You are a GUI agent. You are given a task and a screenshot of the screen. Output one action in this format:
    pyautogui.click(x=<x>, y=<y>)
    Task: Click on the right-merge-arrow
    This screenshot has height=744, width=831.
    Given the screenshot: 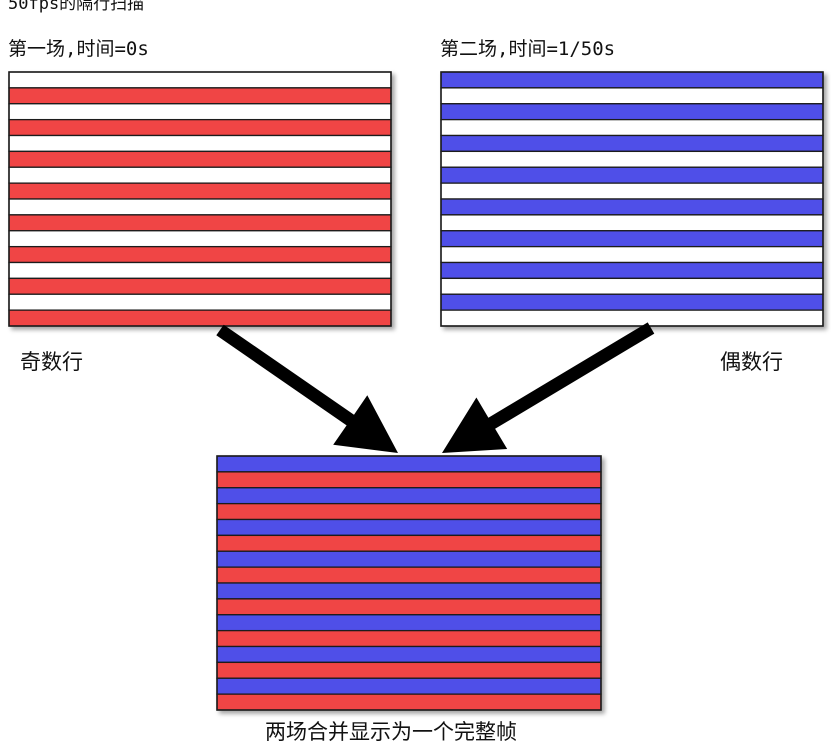 What is the action you would take?
    pyautogui.click(x=548, y=387)
    